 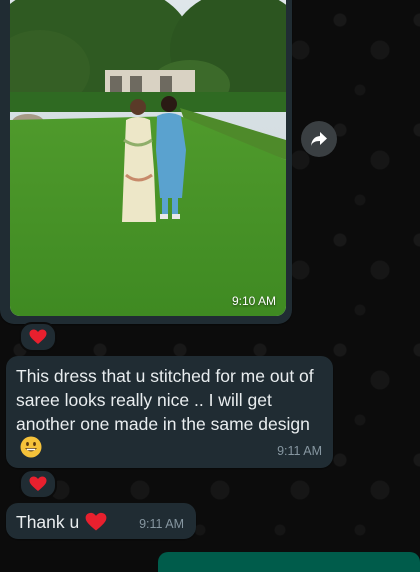 I want to click on outgoing-message-bubble, so click(x=289, y=562).